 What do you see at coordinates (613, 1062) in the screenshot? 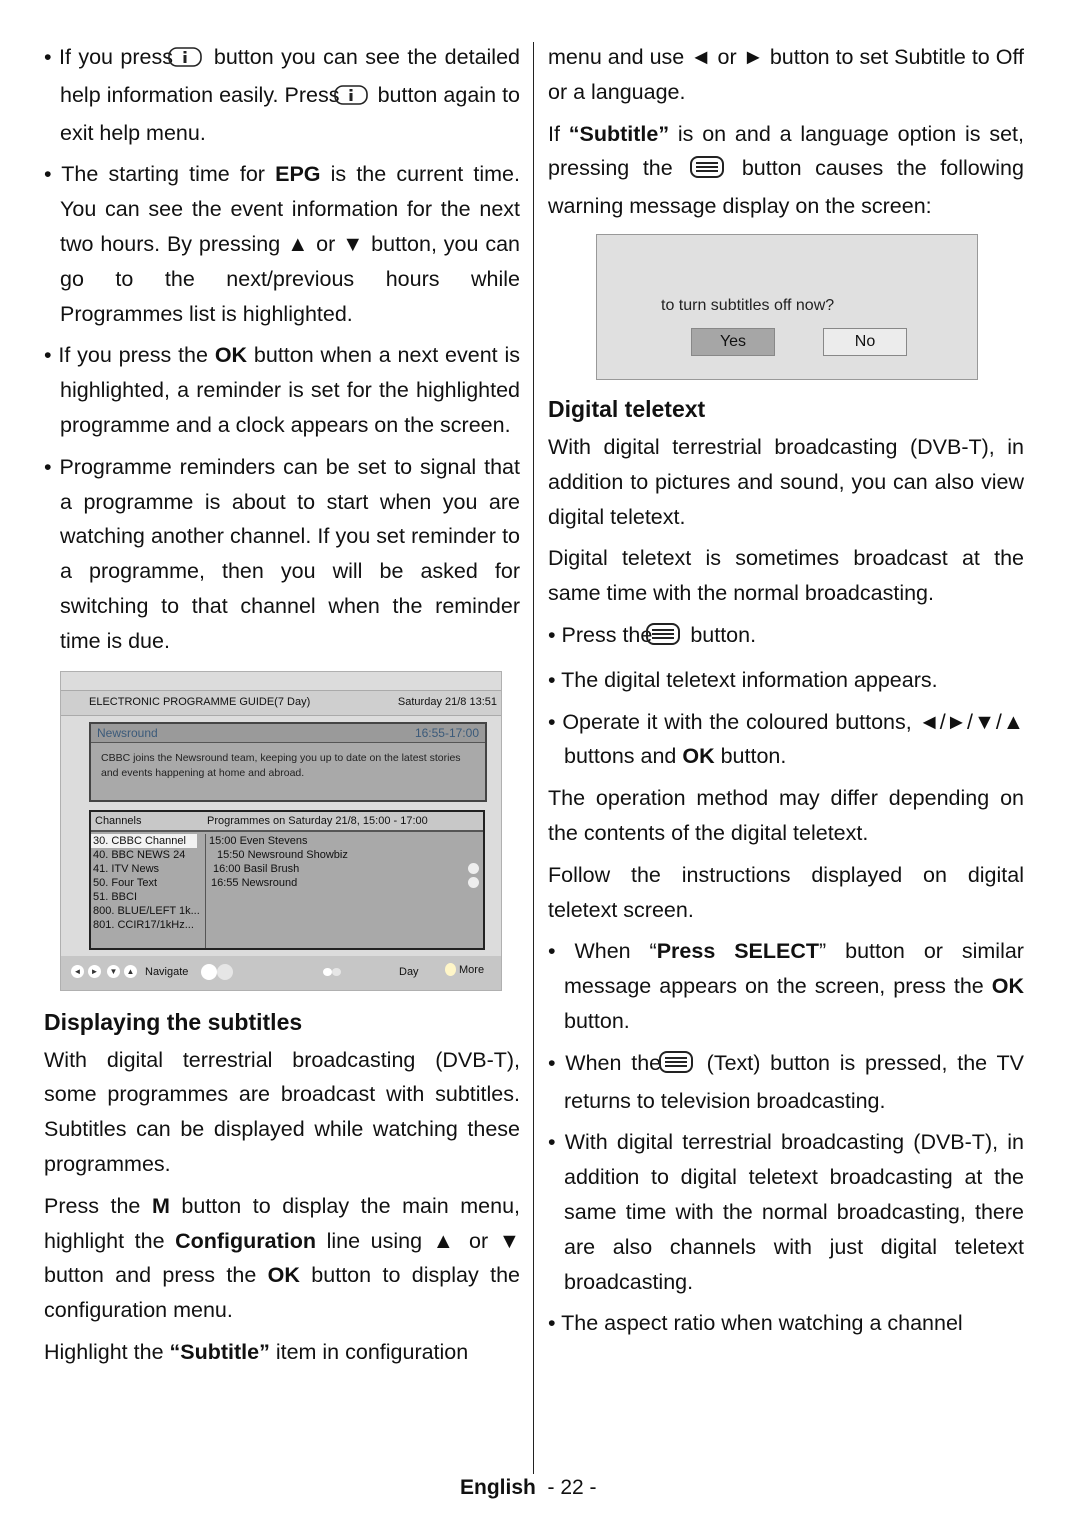
I see `text: When the` at bounding box center [613, 1062].